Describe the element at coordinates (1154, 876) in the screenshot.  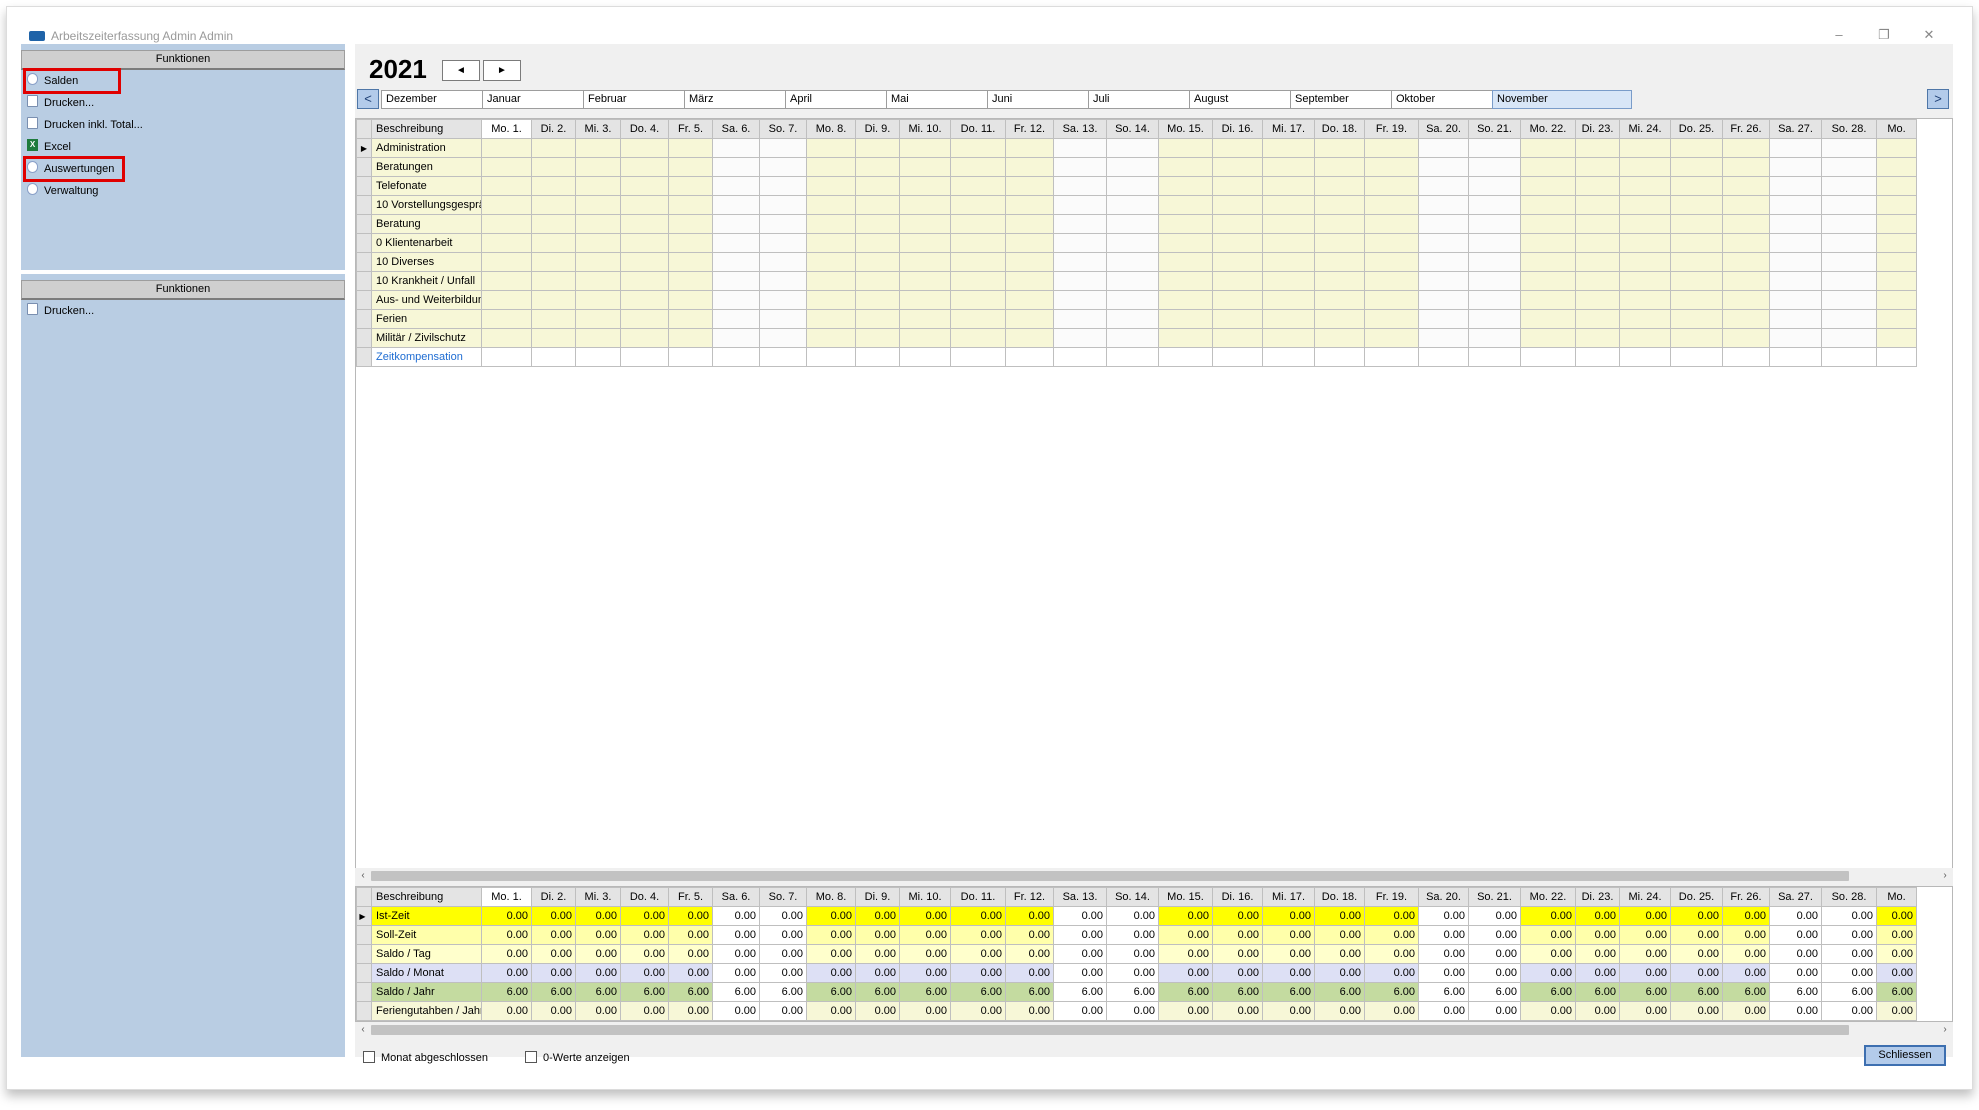
I see `top-scrollbar: ‹ ›` at that location.